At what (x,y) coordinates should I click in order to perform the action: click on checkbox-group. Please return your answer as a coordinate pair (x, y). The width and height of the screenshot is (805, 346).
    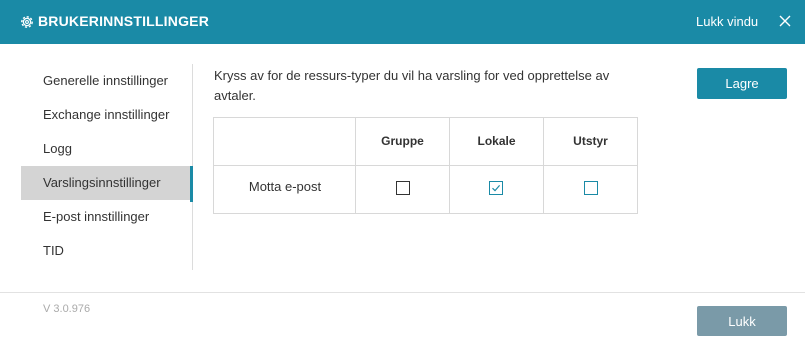
    Looking at the image, I should click on (403, 188).